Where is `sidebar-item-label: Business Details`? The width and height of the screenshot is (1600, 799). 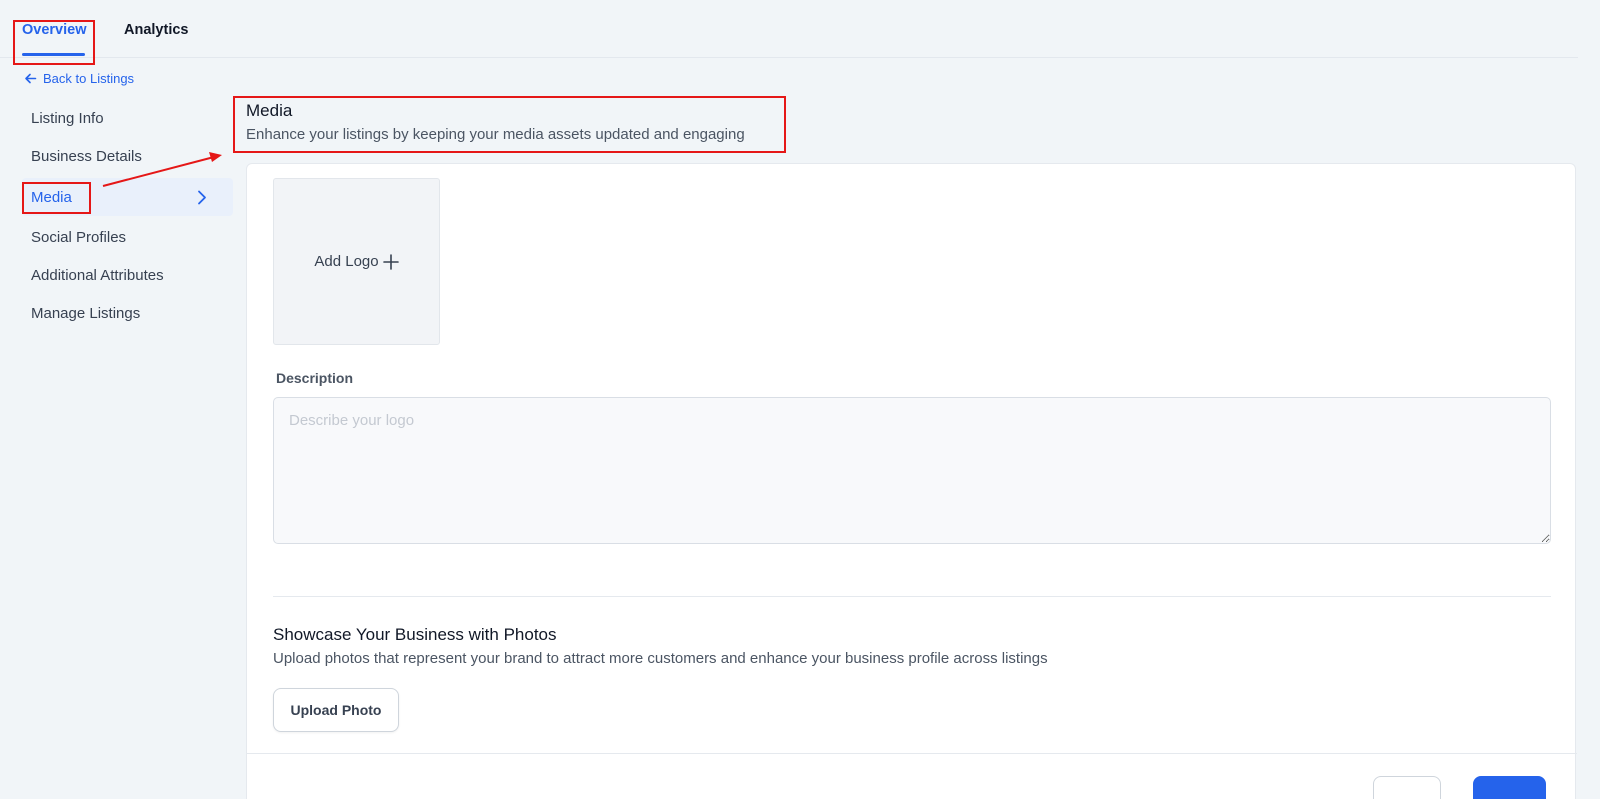 sidebar-item-label: Business Details is located at coordinates (86, 156).